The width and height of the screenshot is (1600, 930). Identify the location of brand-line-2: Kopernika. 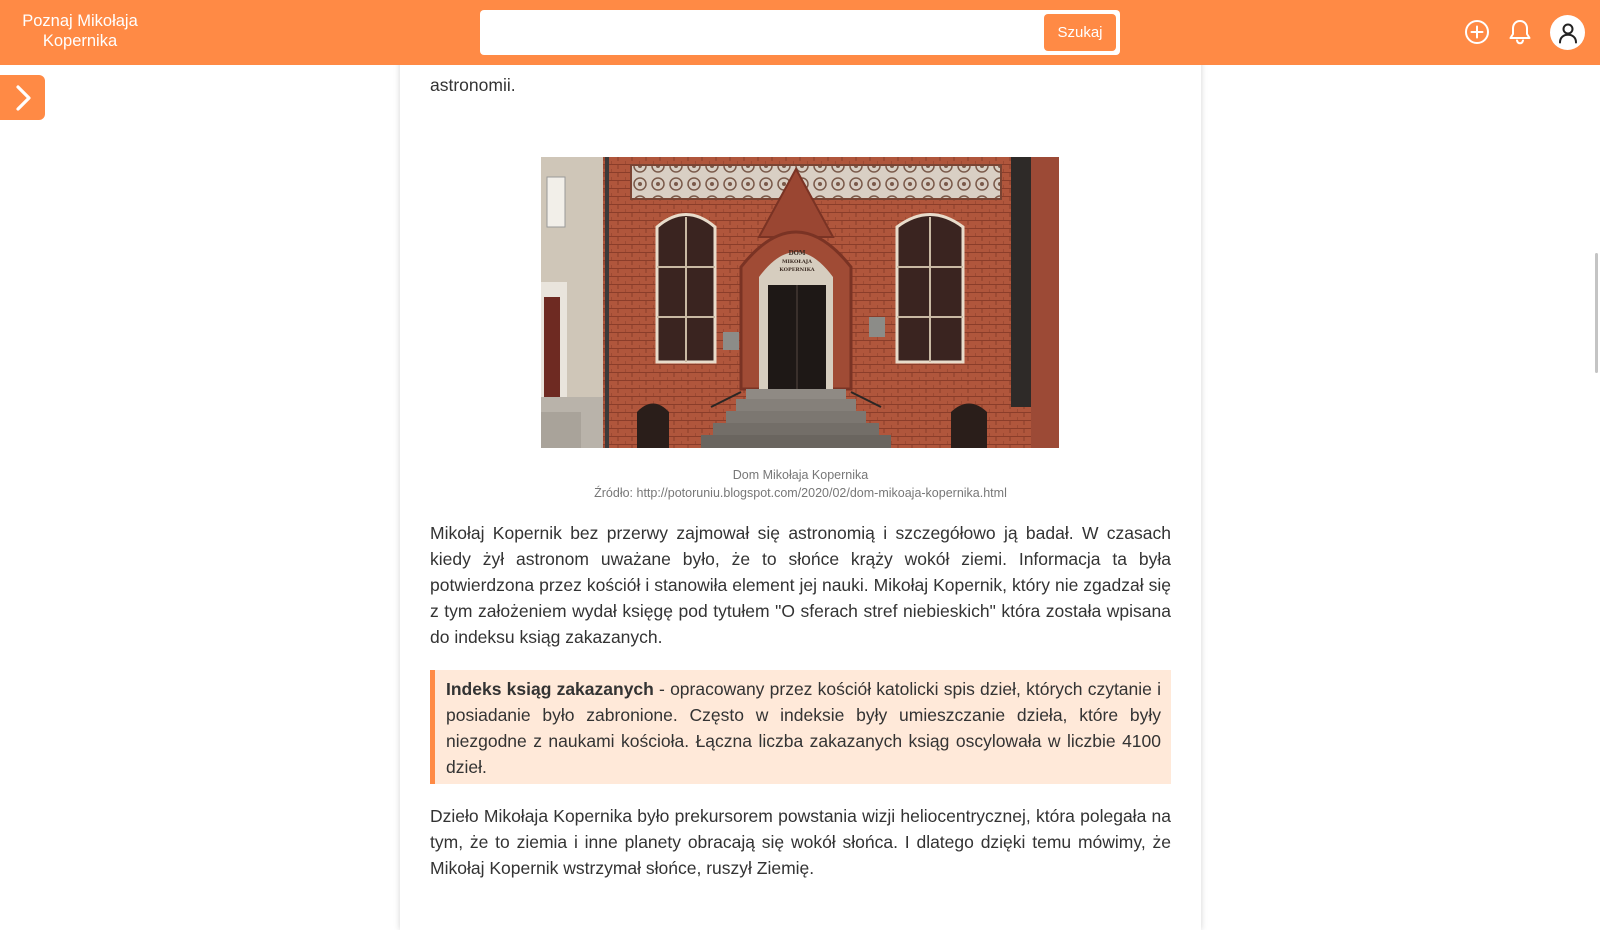
(80, 41).